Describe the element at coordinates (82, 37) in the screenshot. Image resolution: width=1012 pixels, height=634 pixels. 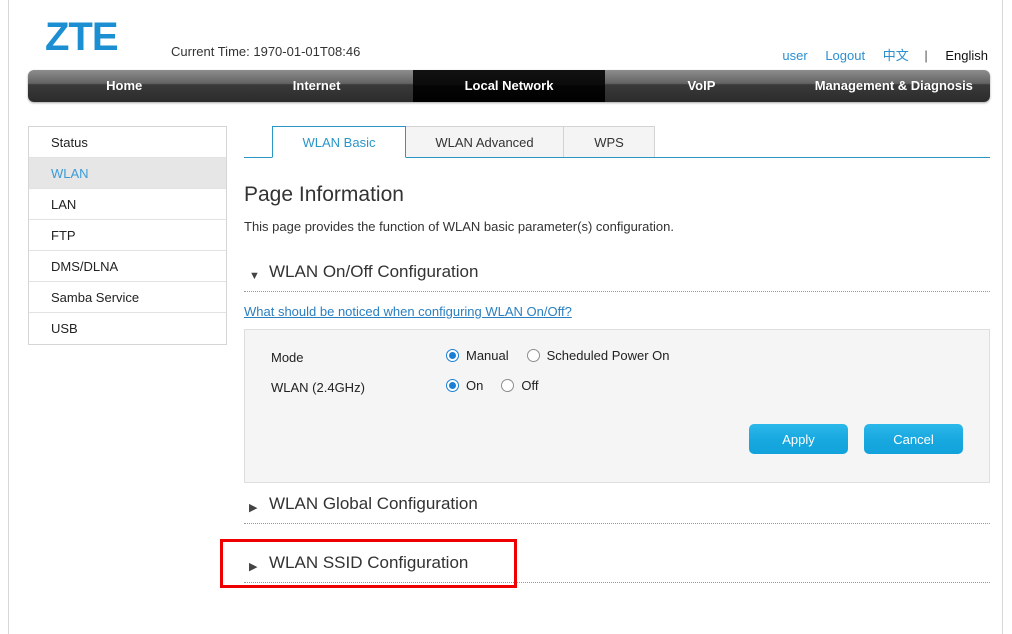
I see `zte-logo: ZTE` at that location.